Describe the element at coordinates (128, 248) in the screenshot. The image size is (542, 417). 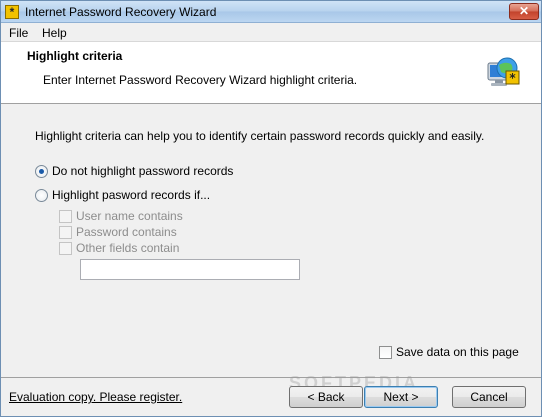
I see `checkbox-label: Other fields contain` at that location.